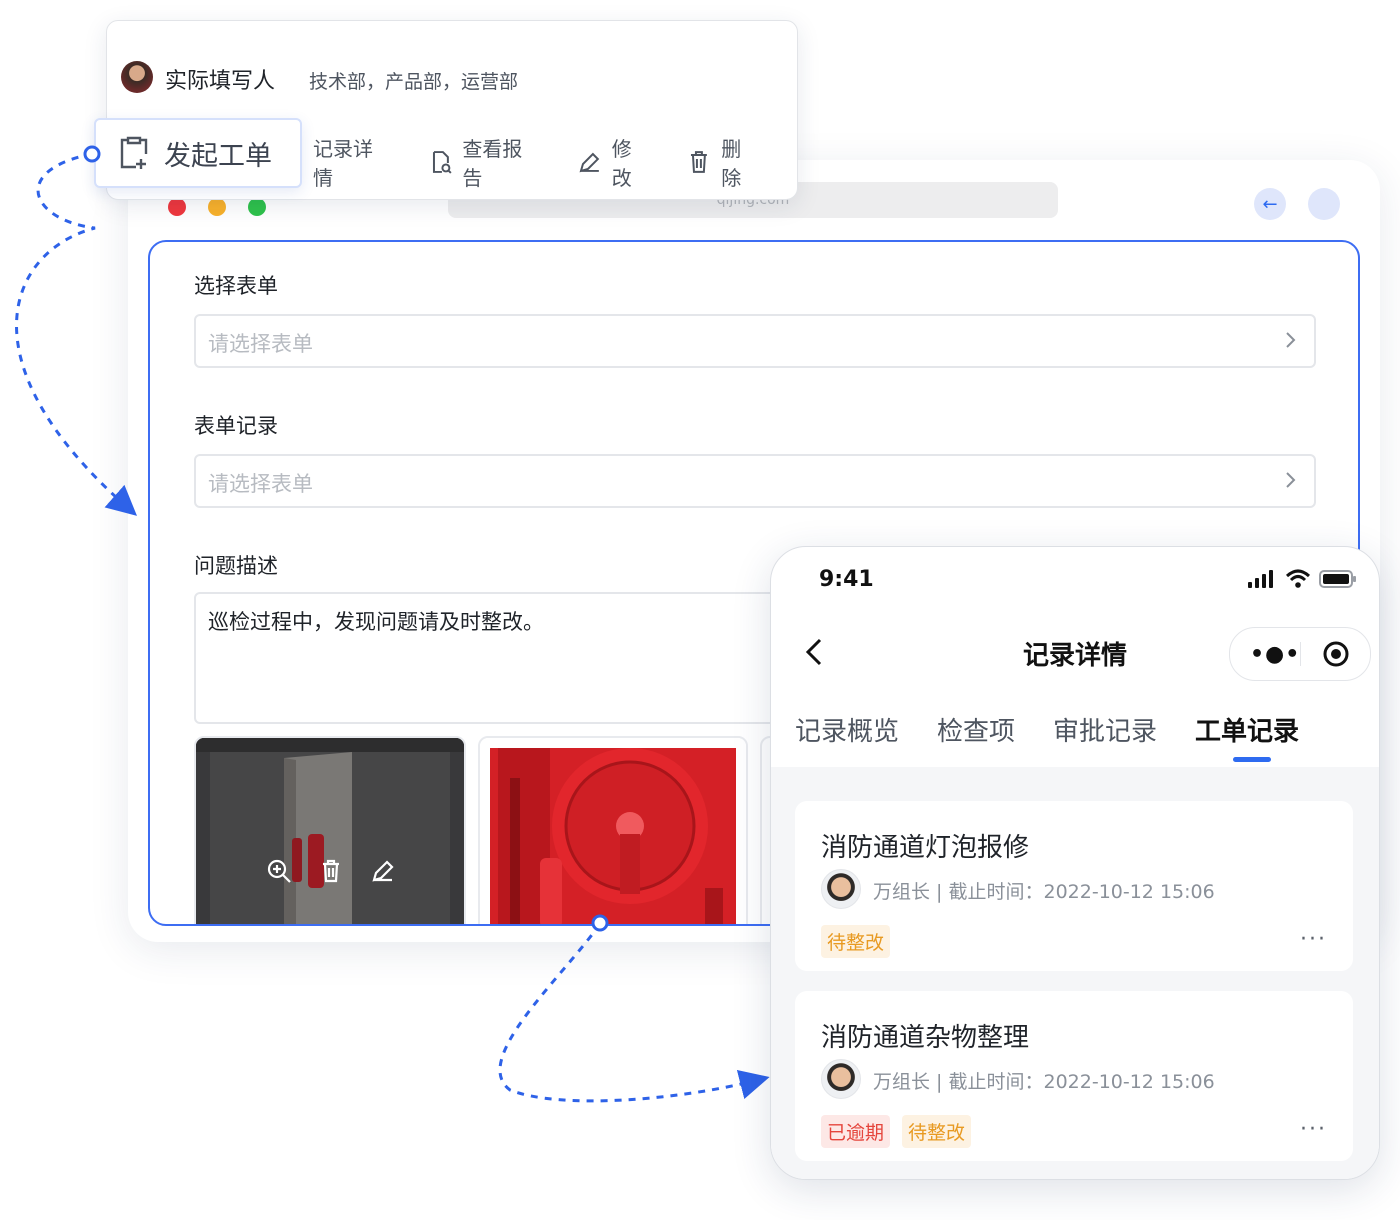 This screenshot has height=1220, width=1400. Describe the element at coordinates (376, 622) in the screenshot. I see `problem-description-value: 巡检过程中，发现问题请及时整改。` at that location.